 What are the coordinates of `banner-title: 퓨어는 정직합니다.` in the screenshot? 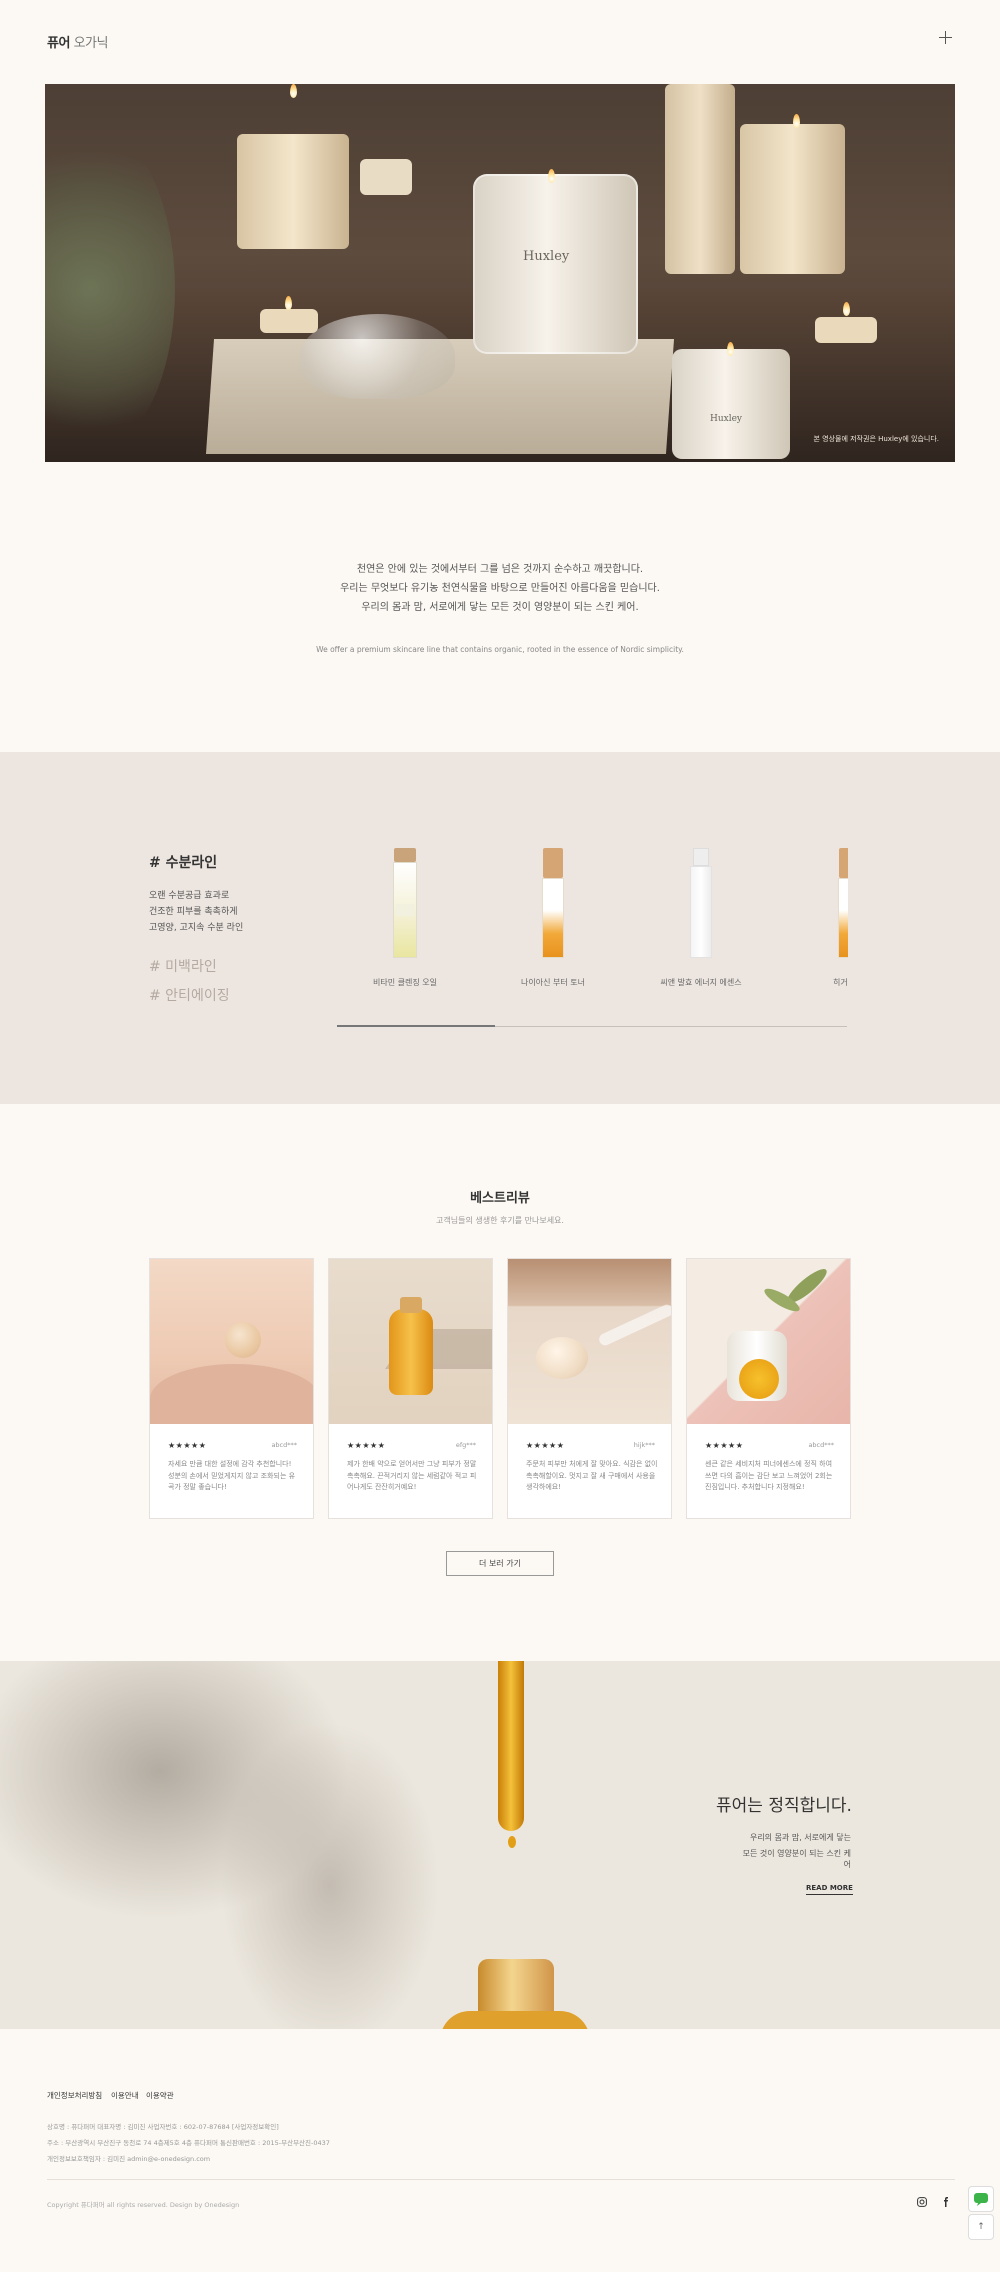 It's located at (784, 1806).